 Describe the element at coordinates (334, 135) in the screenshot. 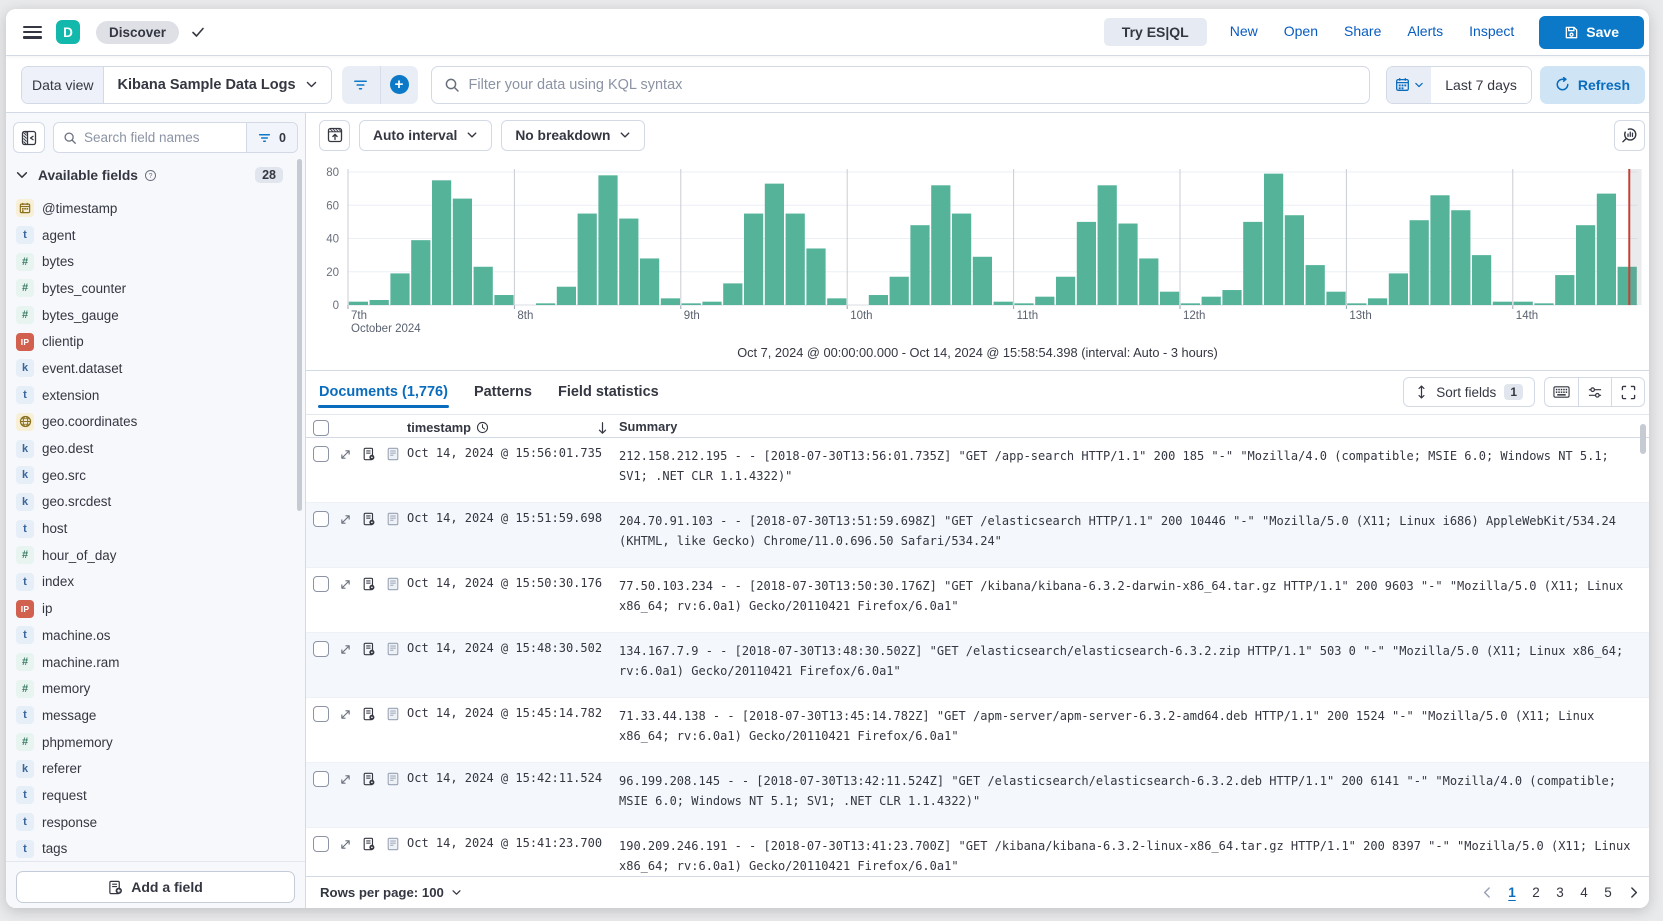

I see `chart-options-button` at that location.